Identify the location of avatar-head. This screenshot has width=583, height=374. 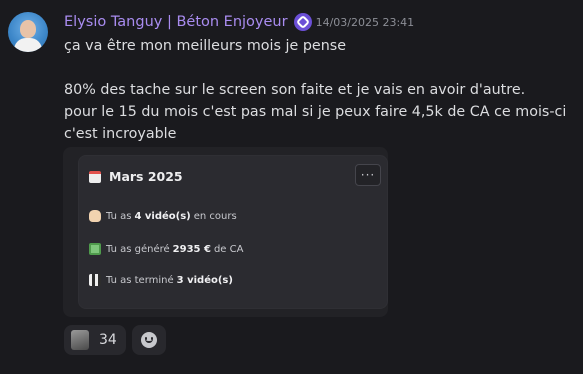
(28, 29).